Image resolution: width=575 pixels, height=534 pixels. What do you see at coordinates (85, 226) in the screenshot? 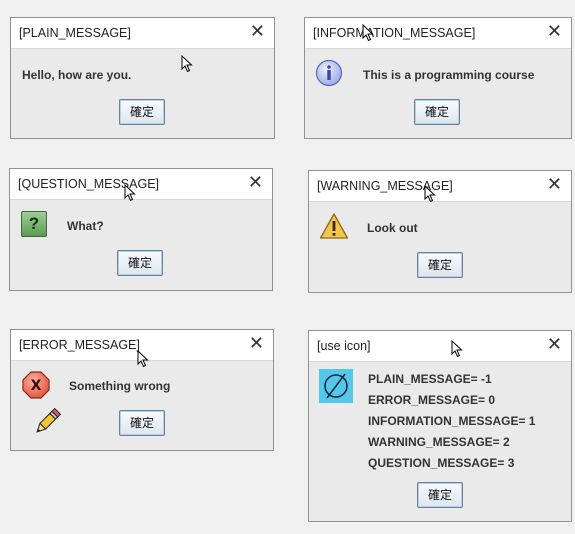
I see `dialog-message: What?` at bounding box center [85, 226].